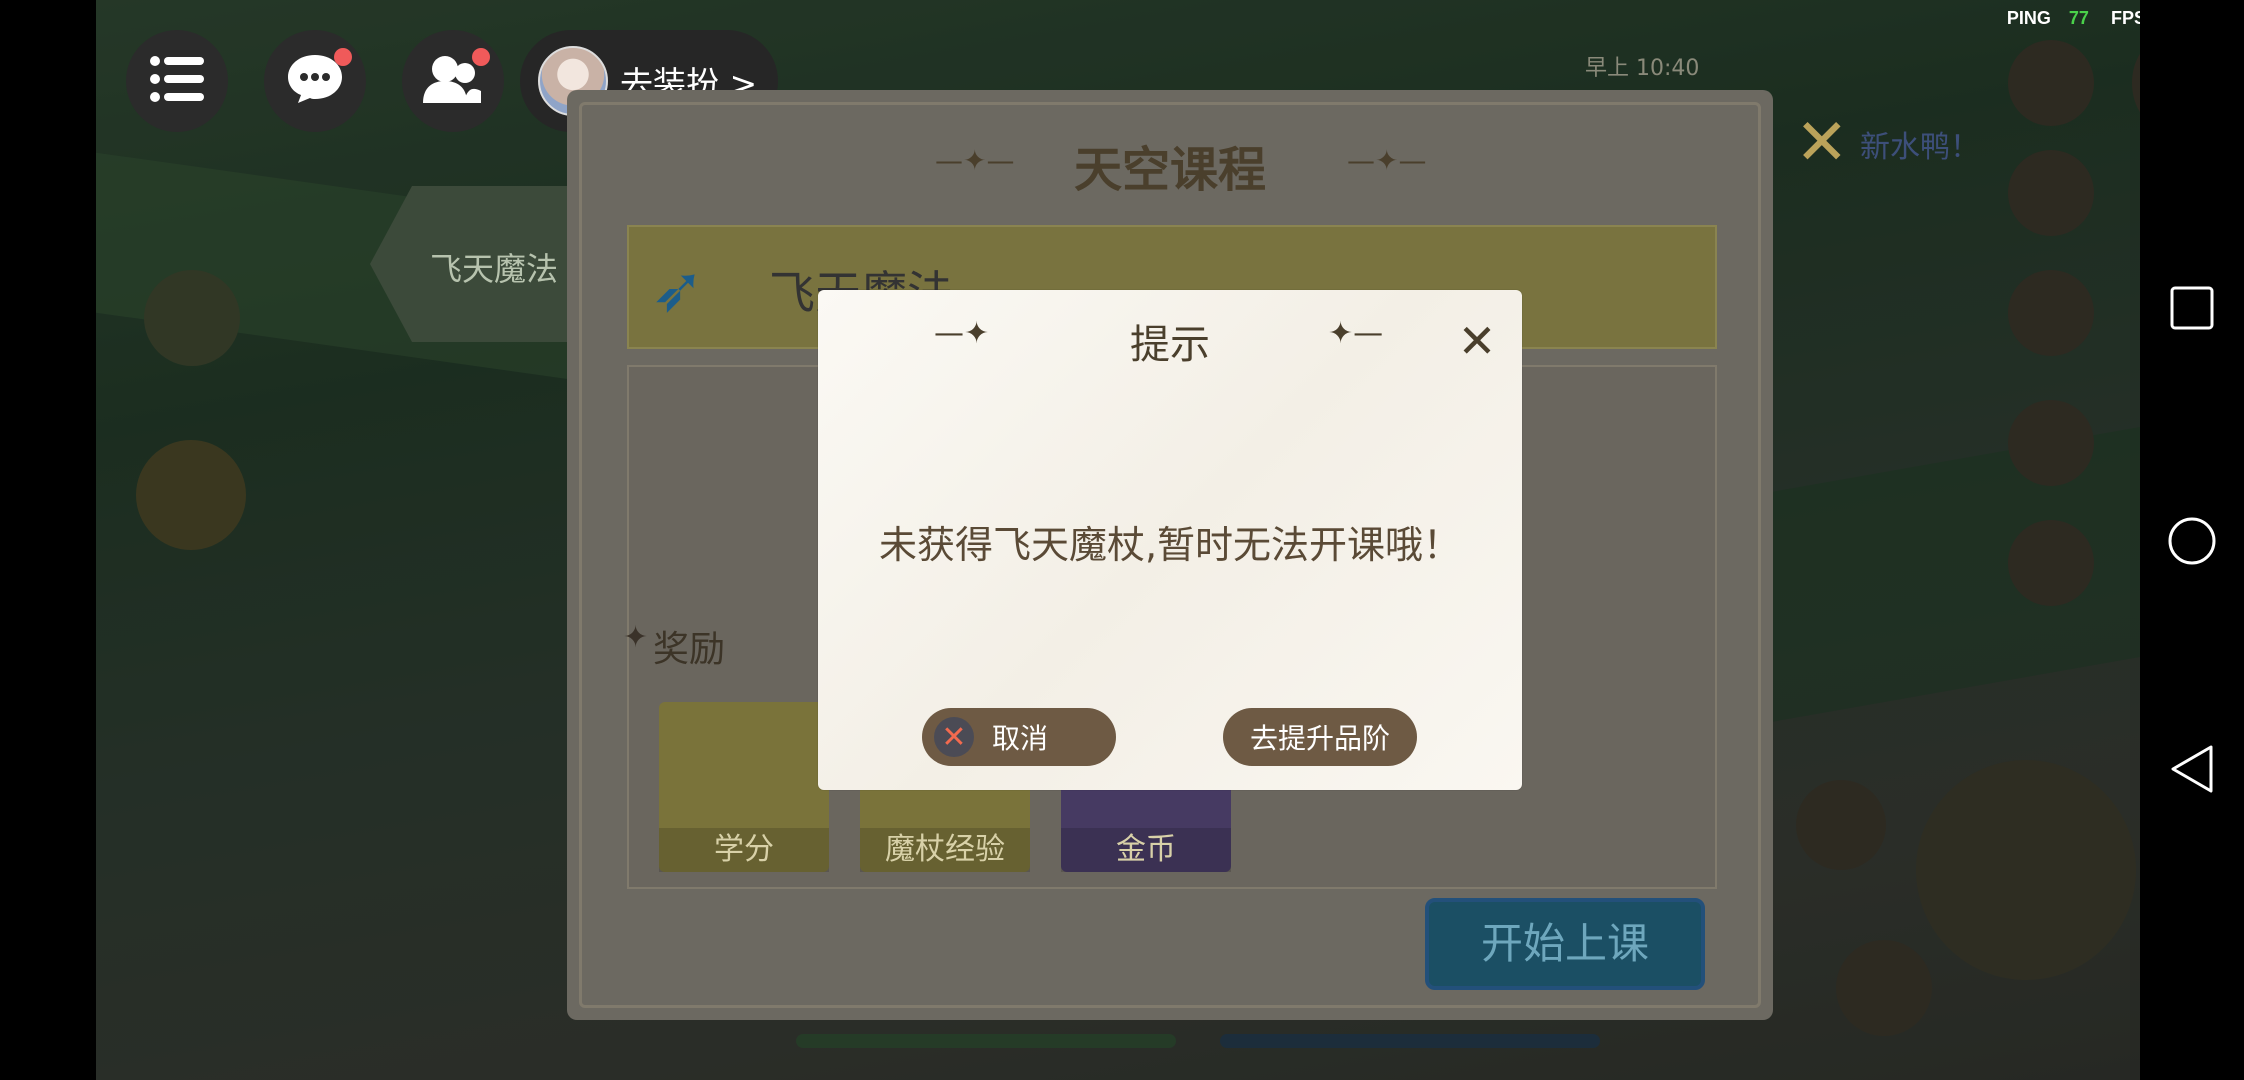 Image resolution: width=2244 pixels, height=1080 pixels. I want to click on reward-label: 魔杖经验, so click(945, 850).